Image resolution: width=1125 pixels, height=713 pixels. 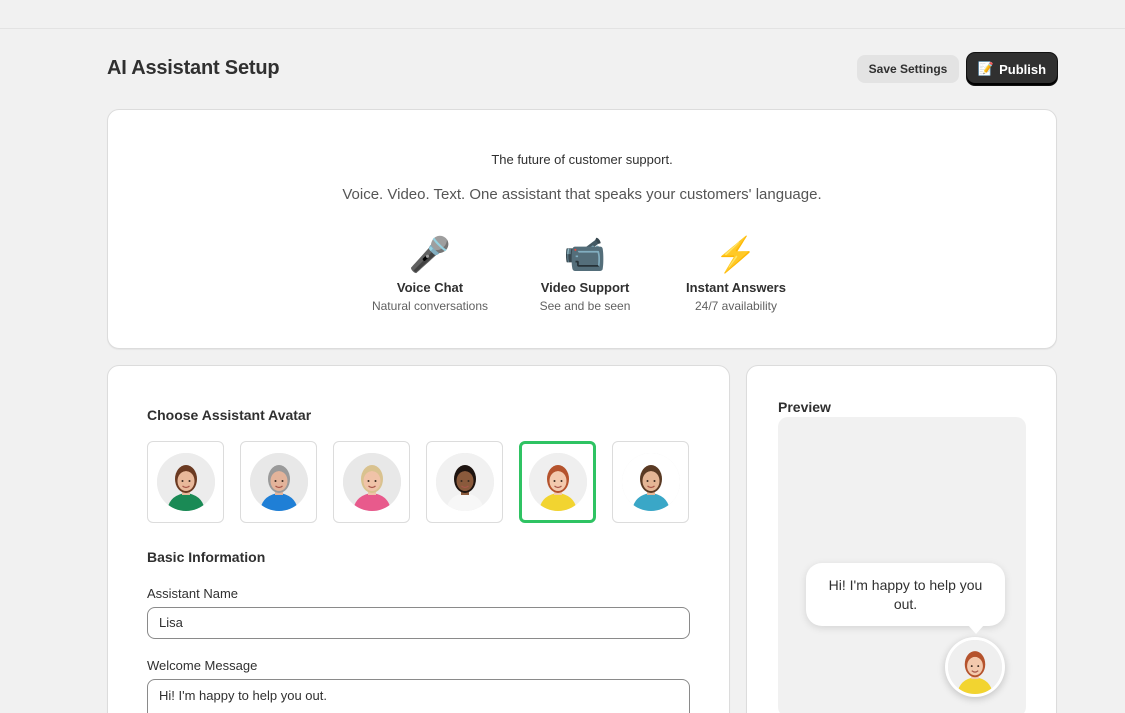 I want to click on publish-label: Publish, so click(x=1023, y=69).